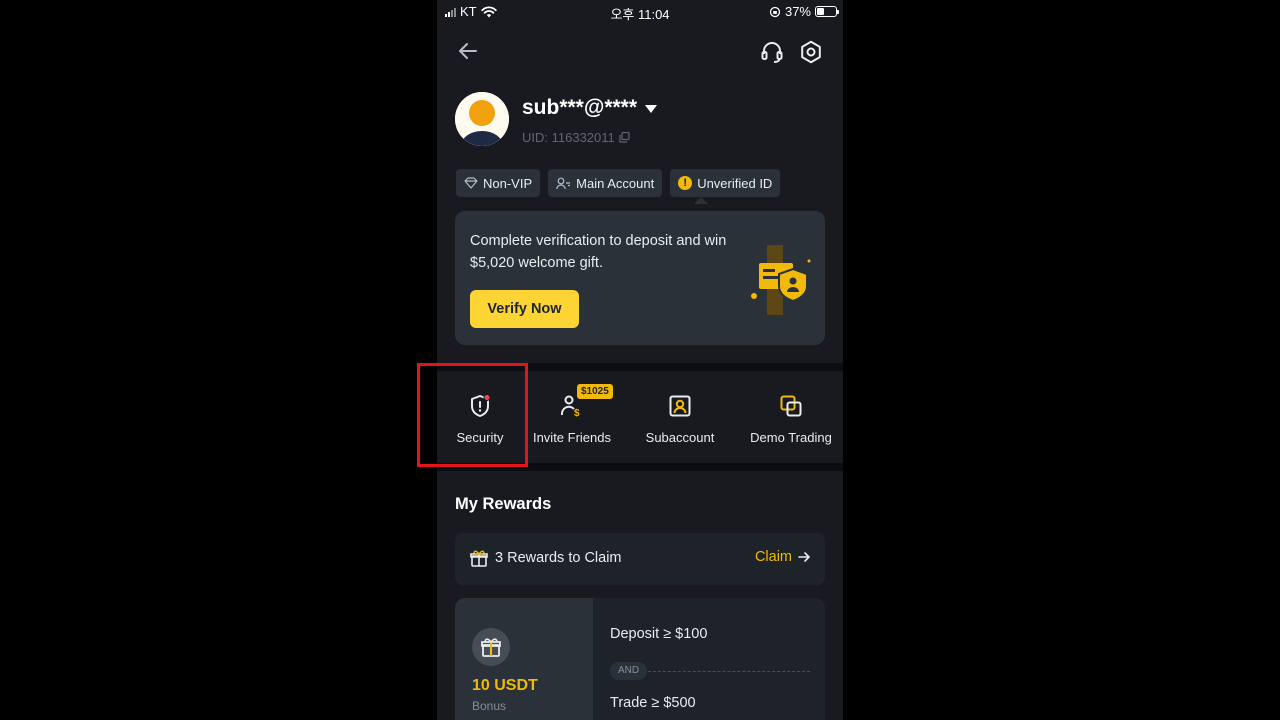  I want to click on and-label: AND, so click(629, 671).